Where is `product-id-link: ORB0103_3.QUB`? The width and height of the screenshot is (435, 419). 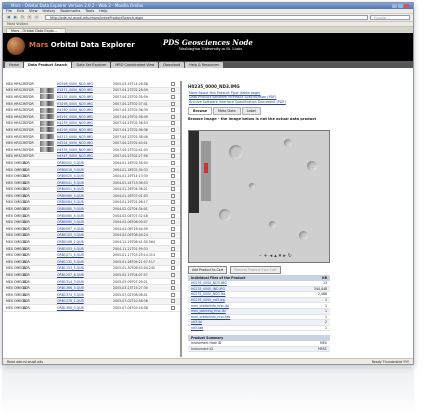 product-id-link: ORB0103_3.QUB is located at coordinates (85, 235).